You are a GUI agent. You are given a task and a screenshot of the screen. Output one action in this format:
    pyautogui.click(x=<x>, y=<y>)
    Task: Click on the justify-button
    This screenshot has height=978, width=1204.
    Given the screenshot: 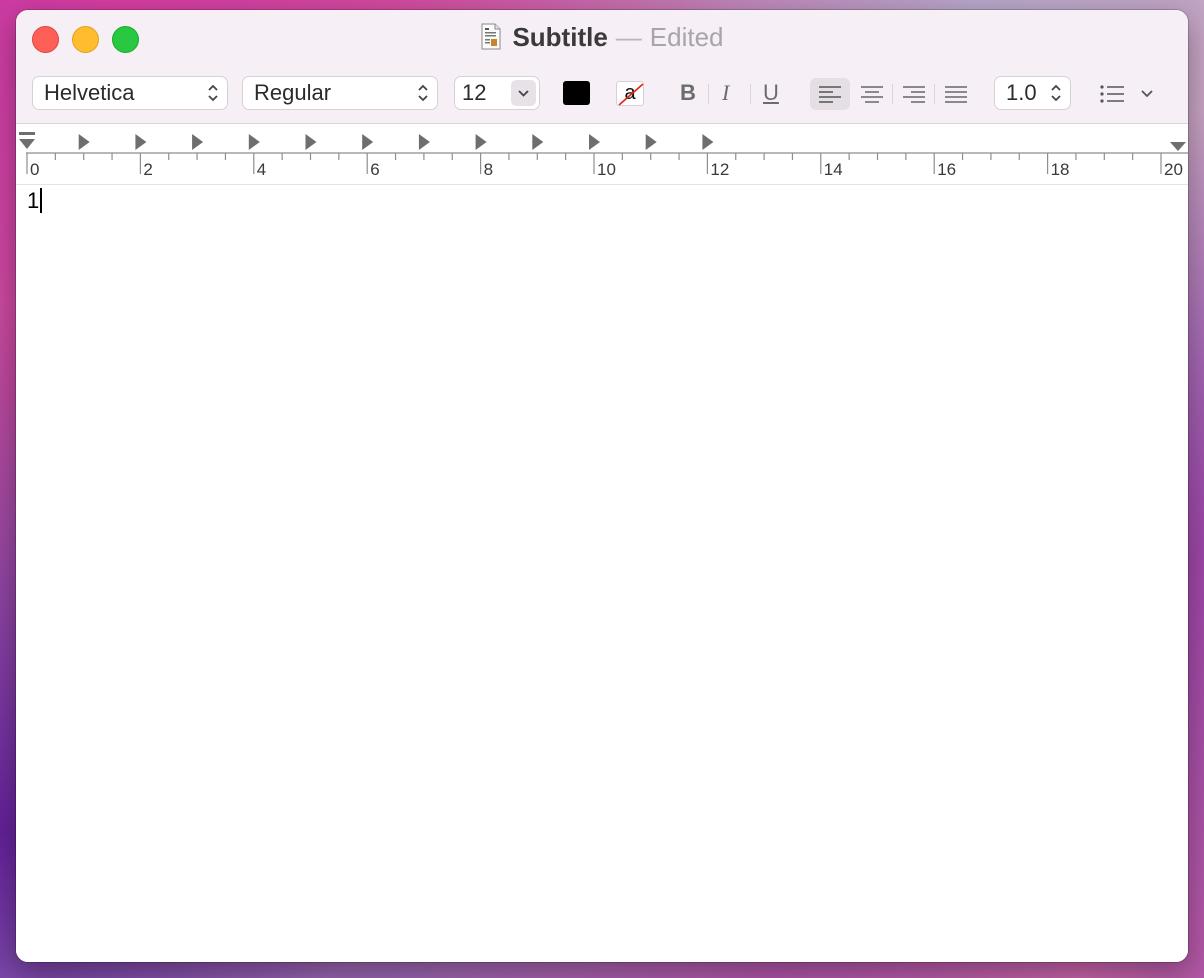 What is the action you would take?
    pyautogui.click(x=956, y=94)
    